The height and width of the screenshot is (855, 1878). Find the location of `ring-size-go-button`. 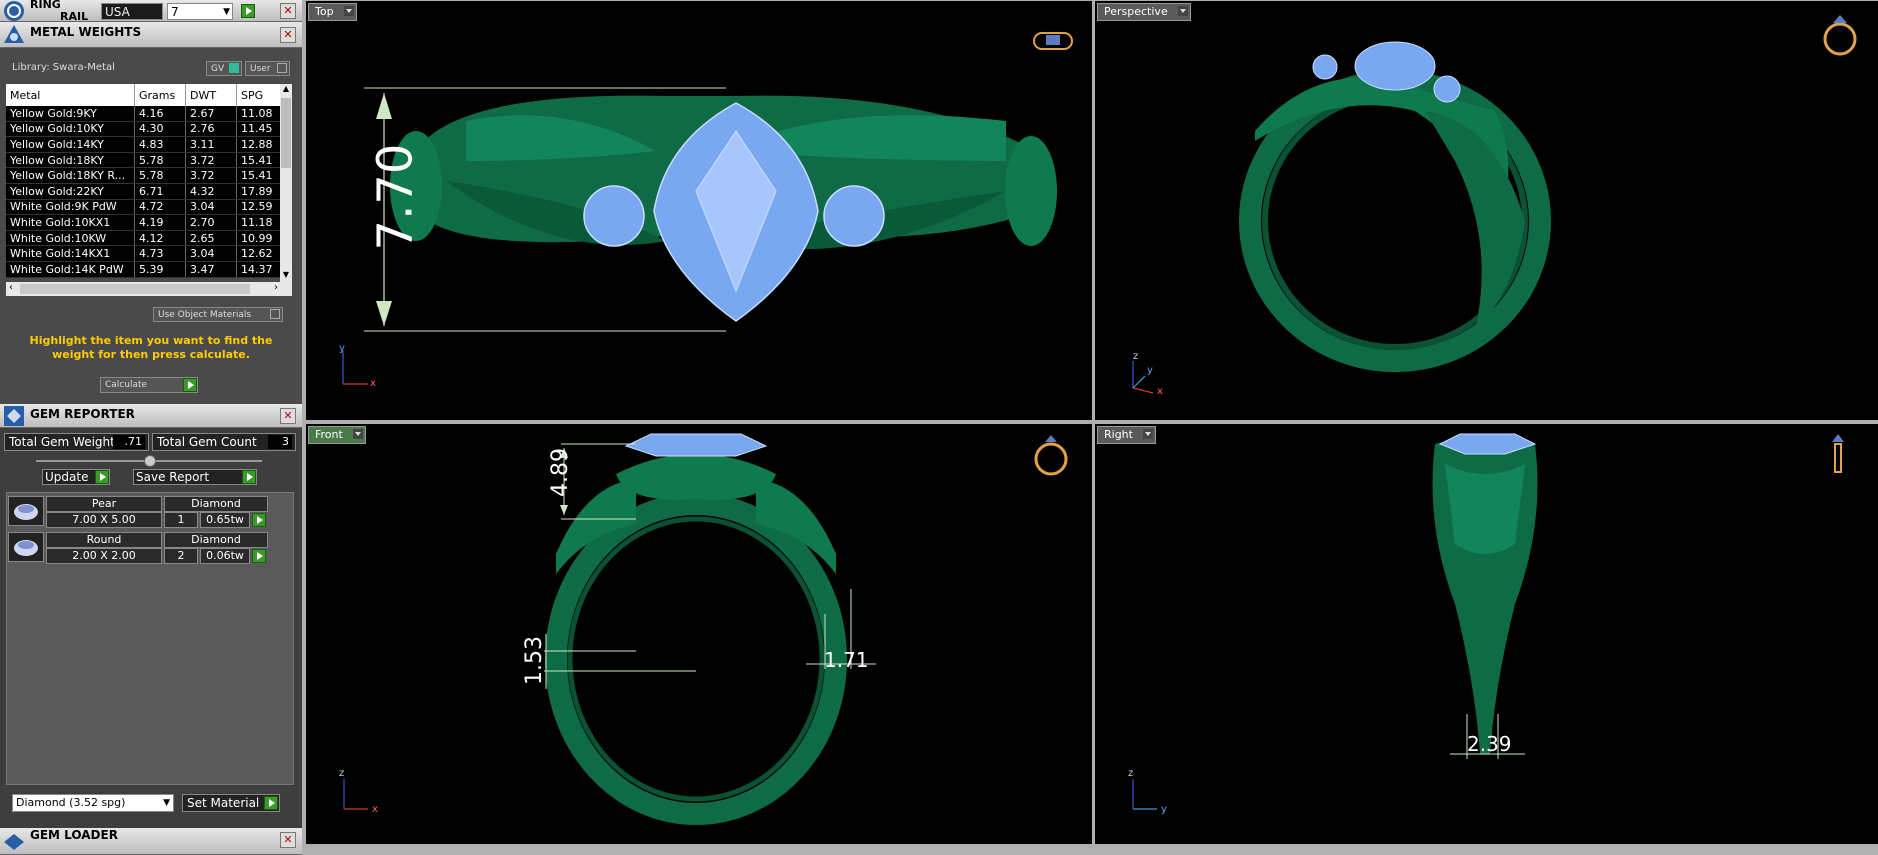

ring-size-go-button is located at coordinates (248, 11).